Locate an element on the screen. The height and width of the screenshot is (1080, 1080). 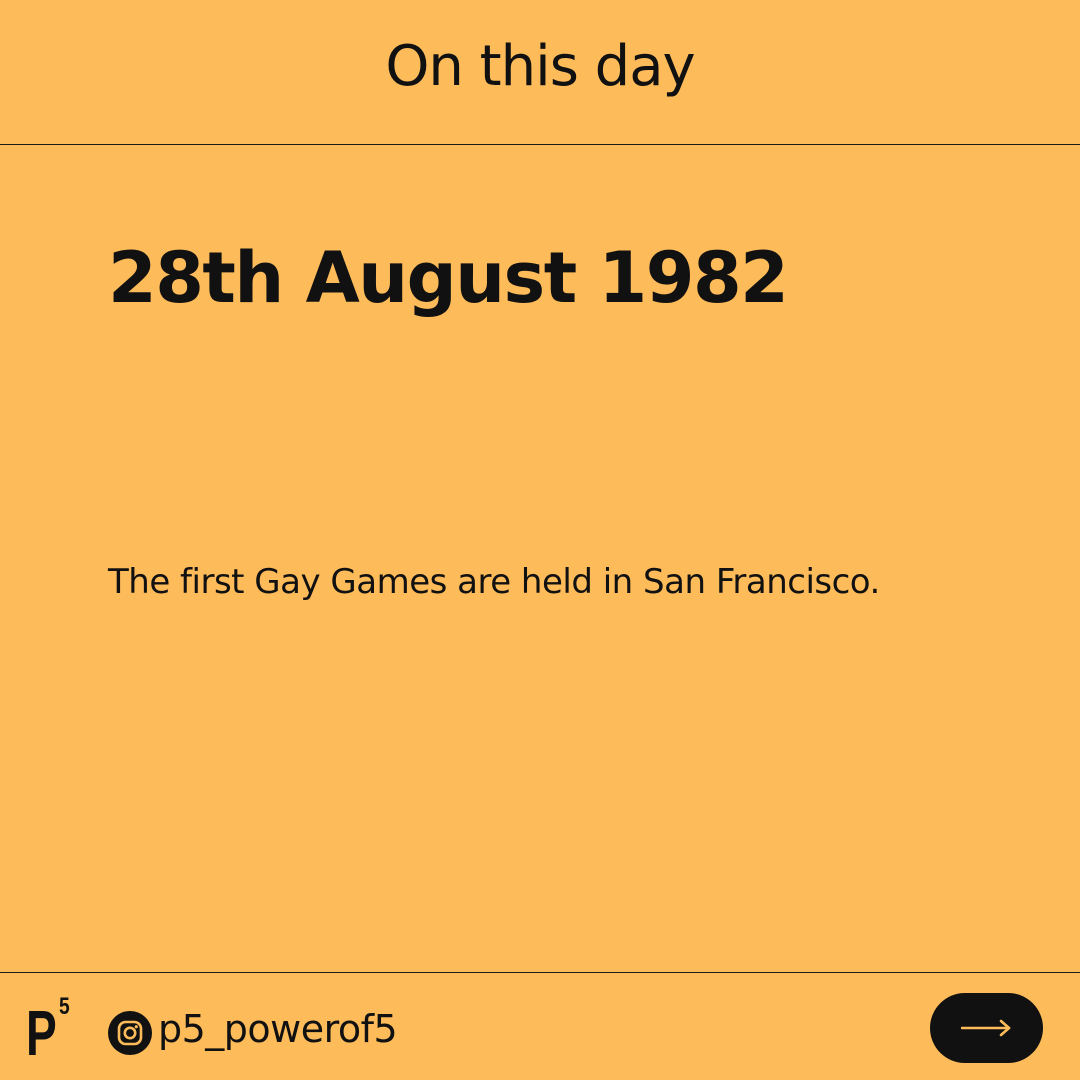
logo-letter: P is located at coordinates (41, 1033).